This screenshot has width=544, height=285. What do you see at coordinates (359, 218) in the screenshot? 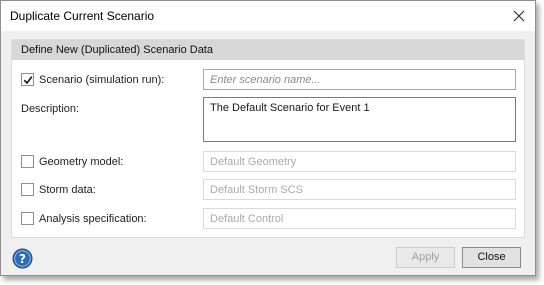
I see `analysis-field: Default Control` at bounding box center [359, 218].